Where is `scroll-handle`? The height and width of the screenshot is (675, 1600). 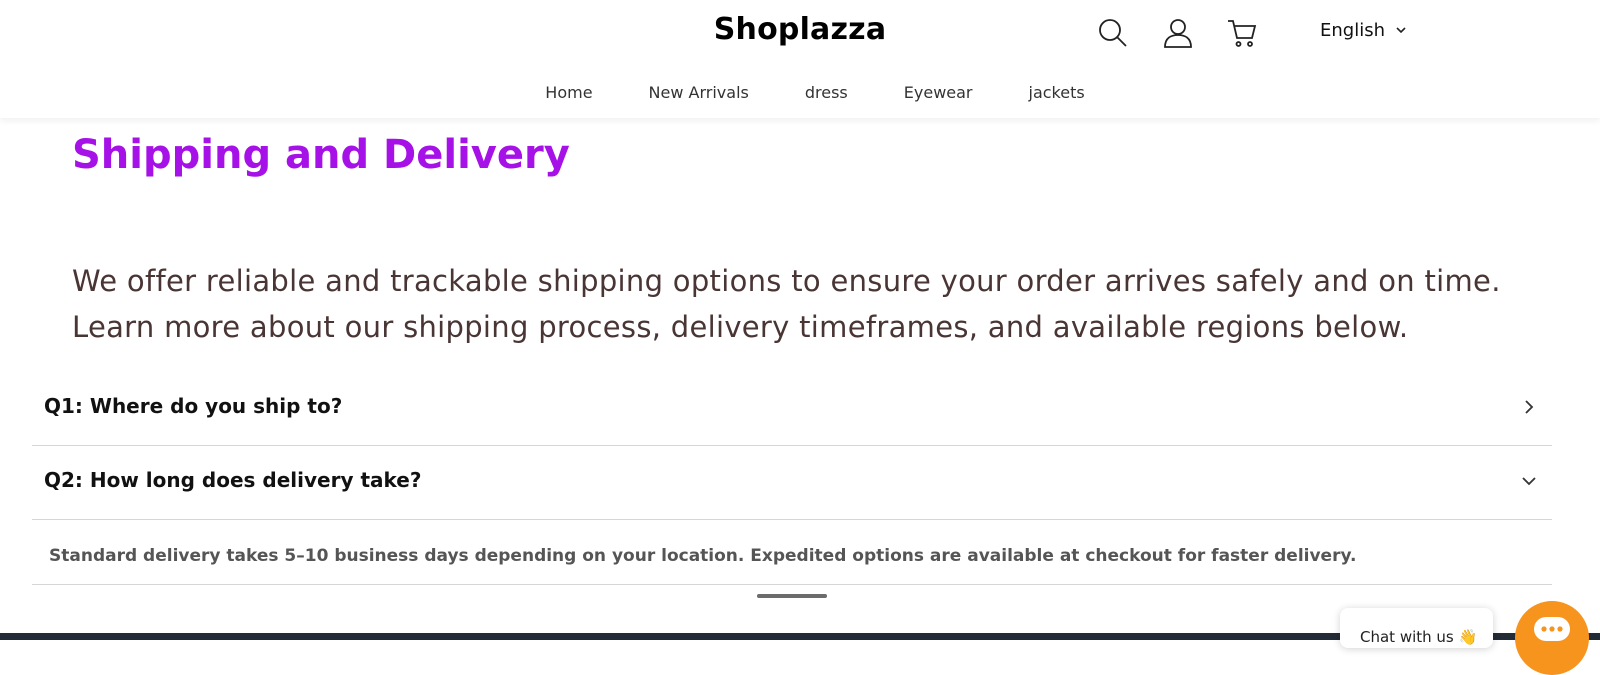 scroll-handle is located at coordinates (792, 596).